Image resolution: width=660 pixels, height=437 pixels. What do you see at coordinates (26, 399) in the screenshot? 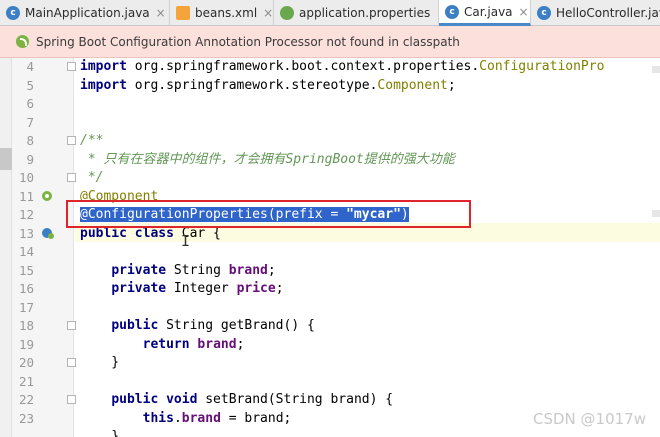
I see `line-number: 22` at bounding box center [26, 399].